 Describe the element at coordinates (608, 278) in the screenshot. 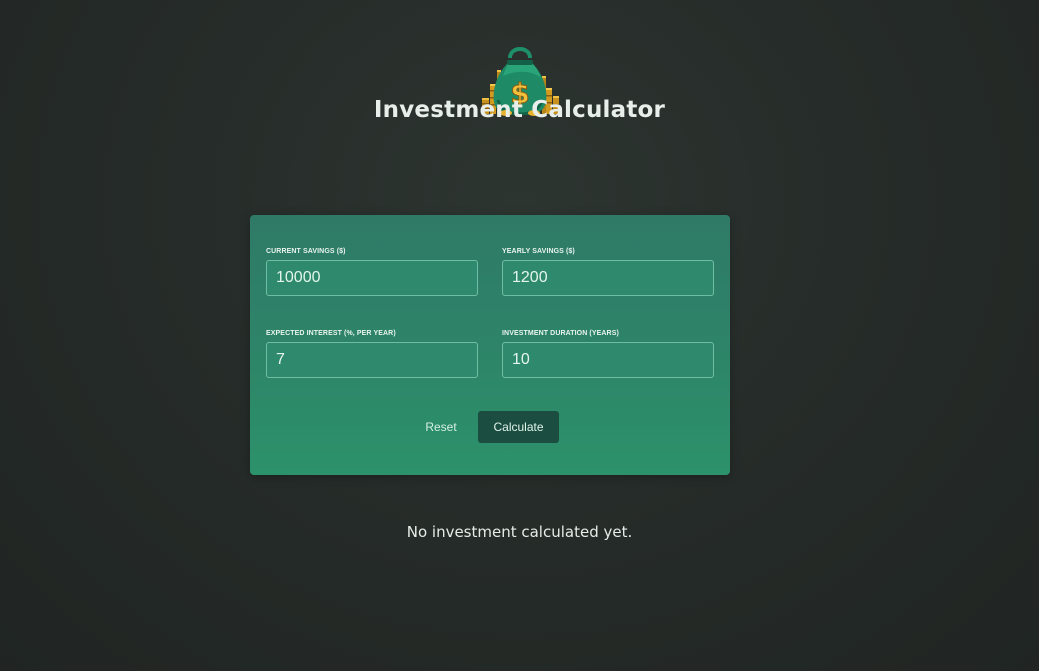

I see `yearly-savings-input` at that location.